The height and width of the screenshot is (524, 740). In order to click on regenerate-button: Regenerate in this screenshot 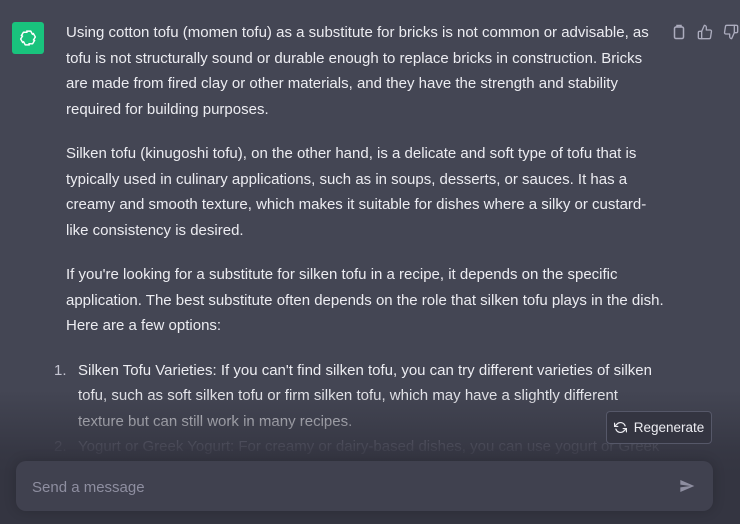, I will do `click(659, 427)`.